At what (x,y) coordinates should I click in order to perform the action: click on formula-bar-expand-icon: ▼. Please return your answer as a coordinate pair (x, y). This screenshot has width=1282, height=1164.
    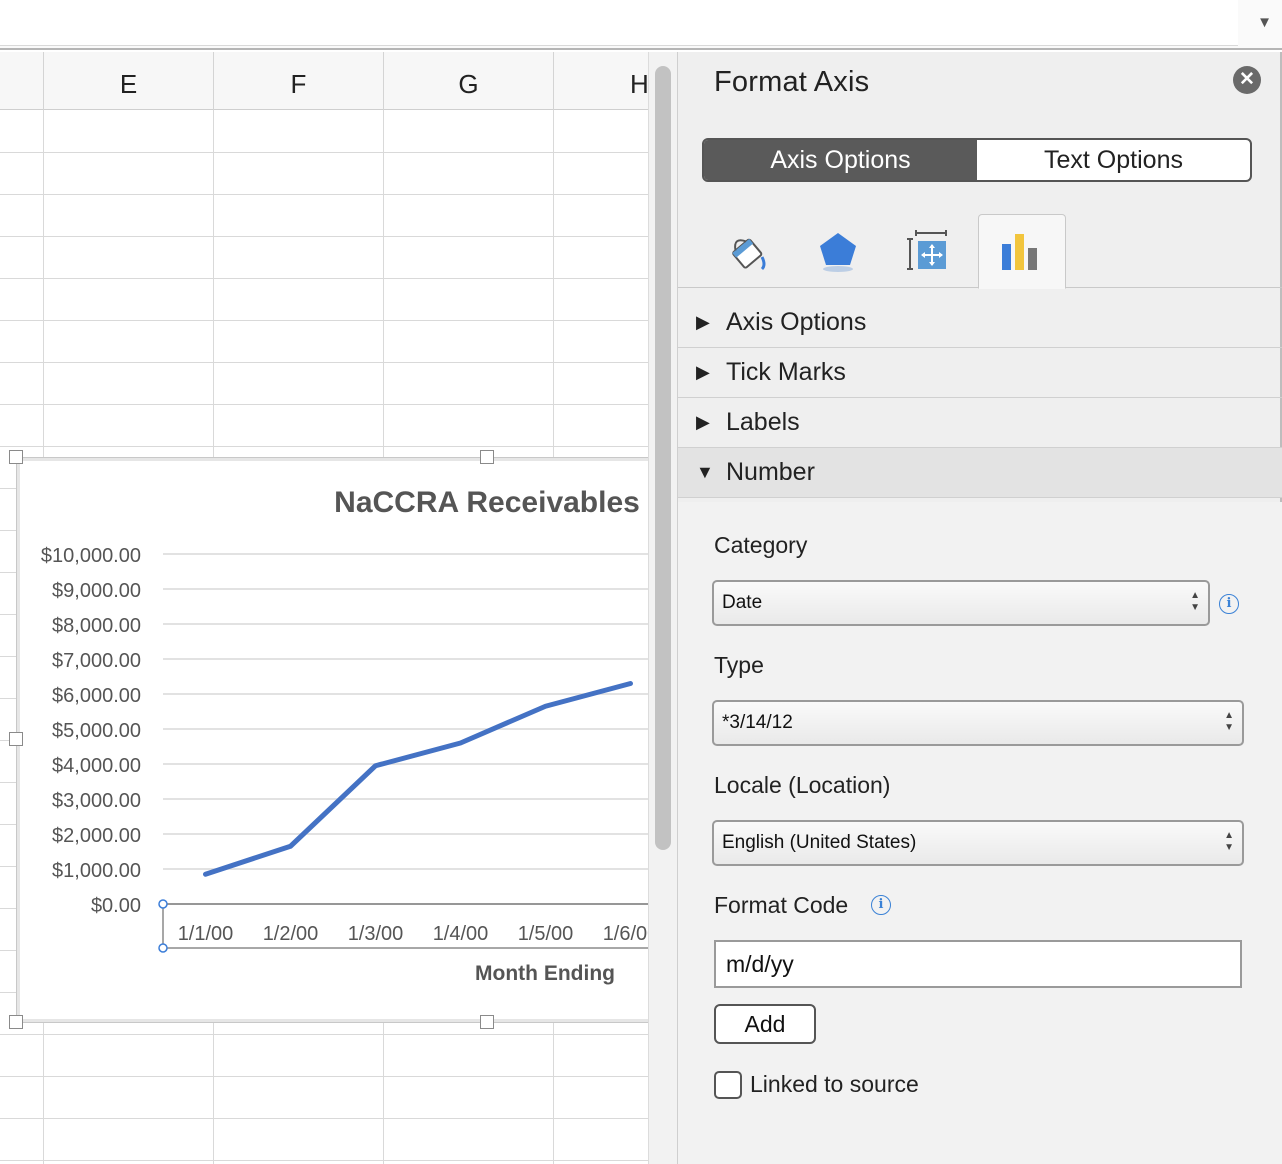
    Looking at the image, I should click on (1264, 22).